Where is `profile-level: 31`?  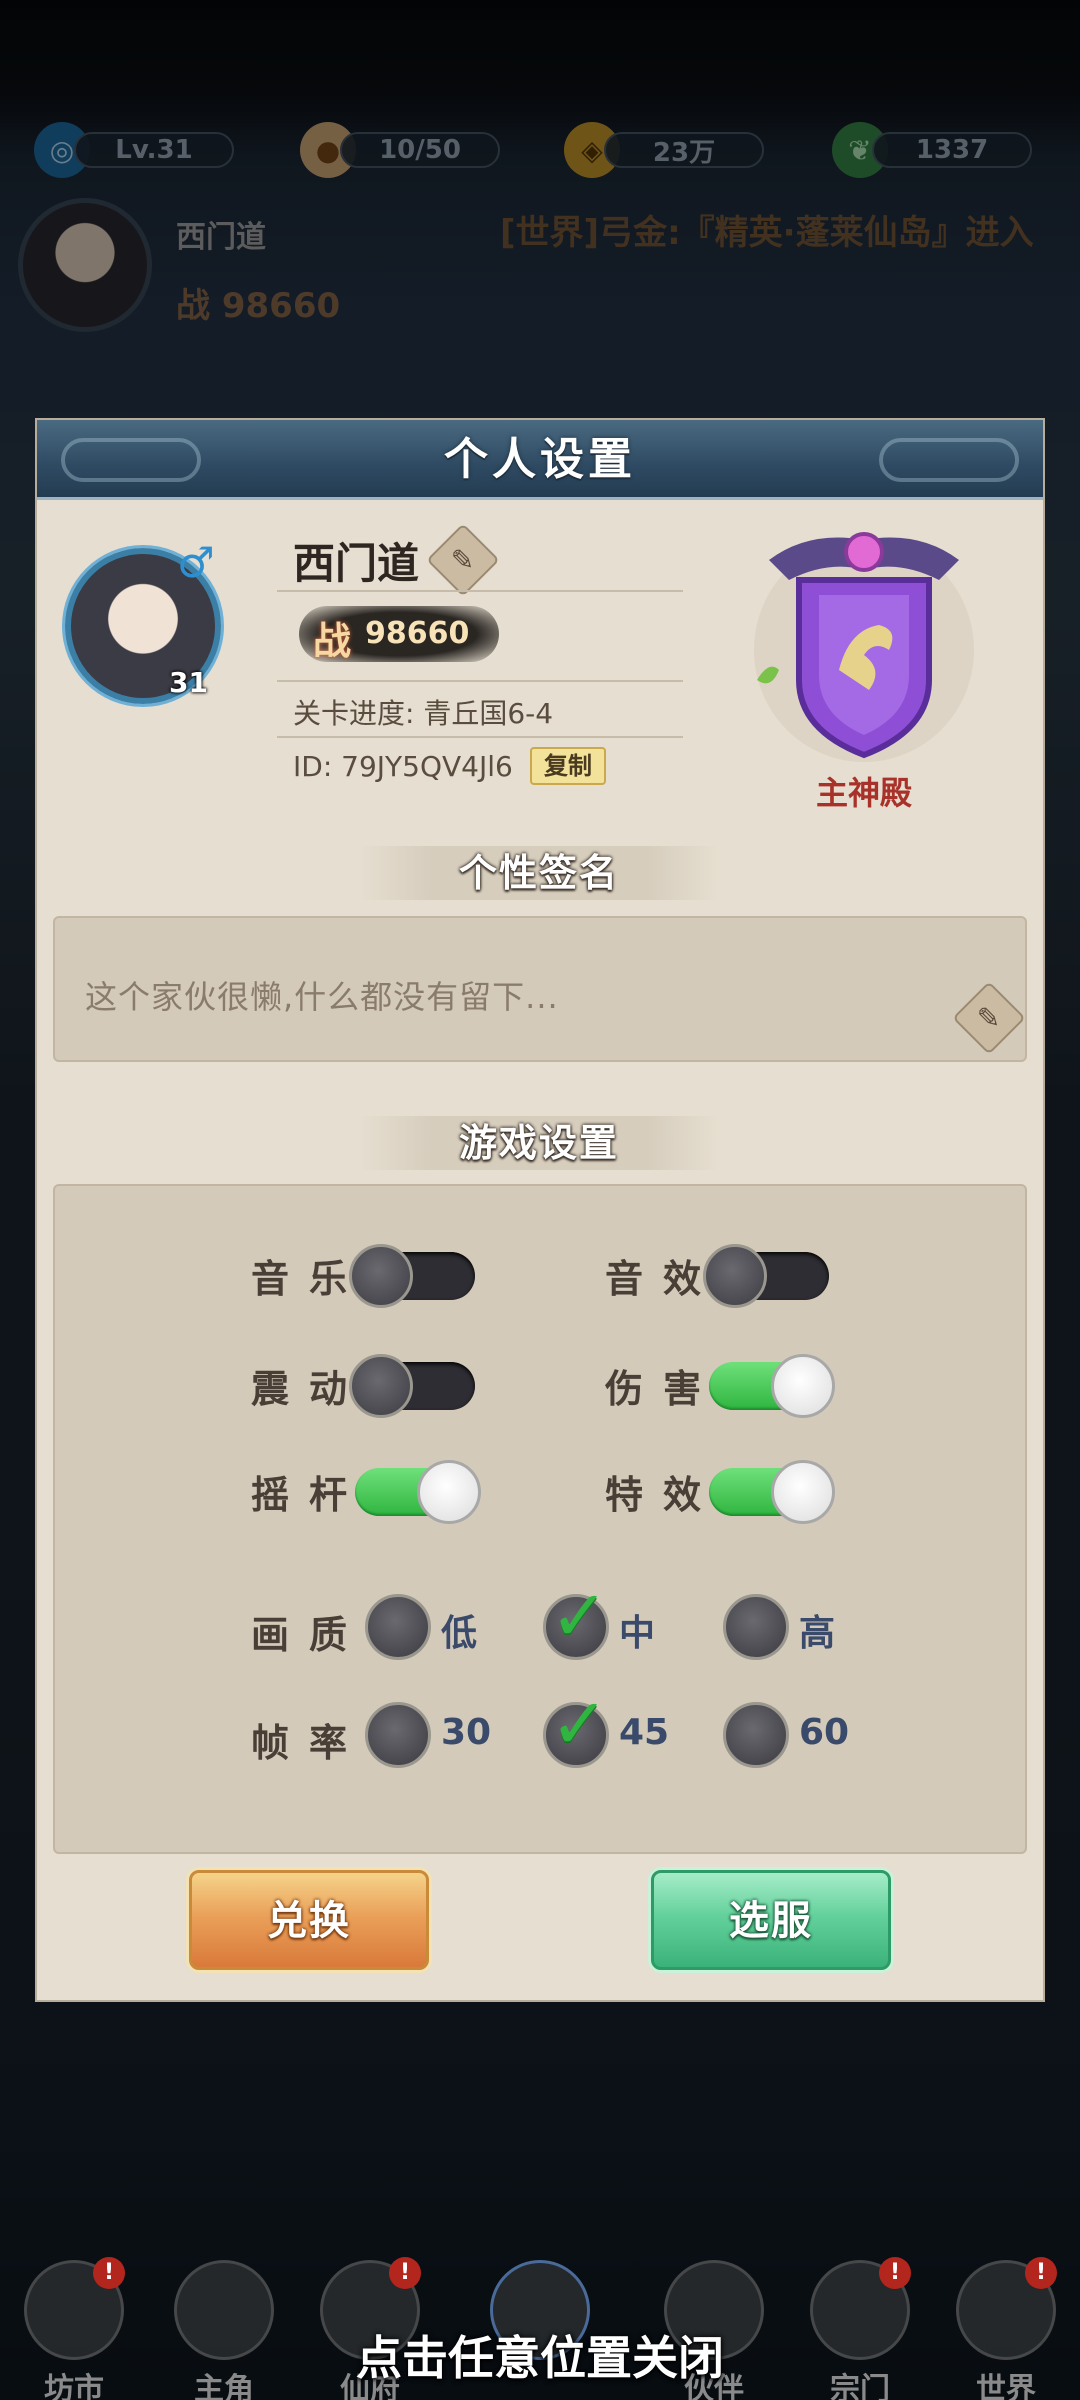 profile-level: 31 is located at coordinates (188, 682).